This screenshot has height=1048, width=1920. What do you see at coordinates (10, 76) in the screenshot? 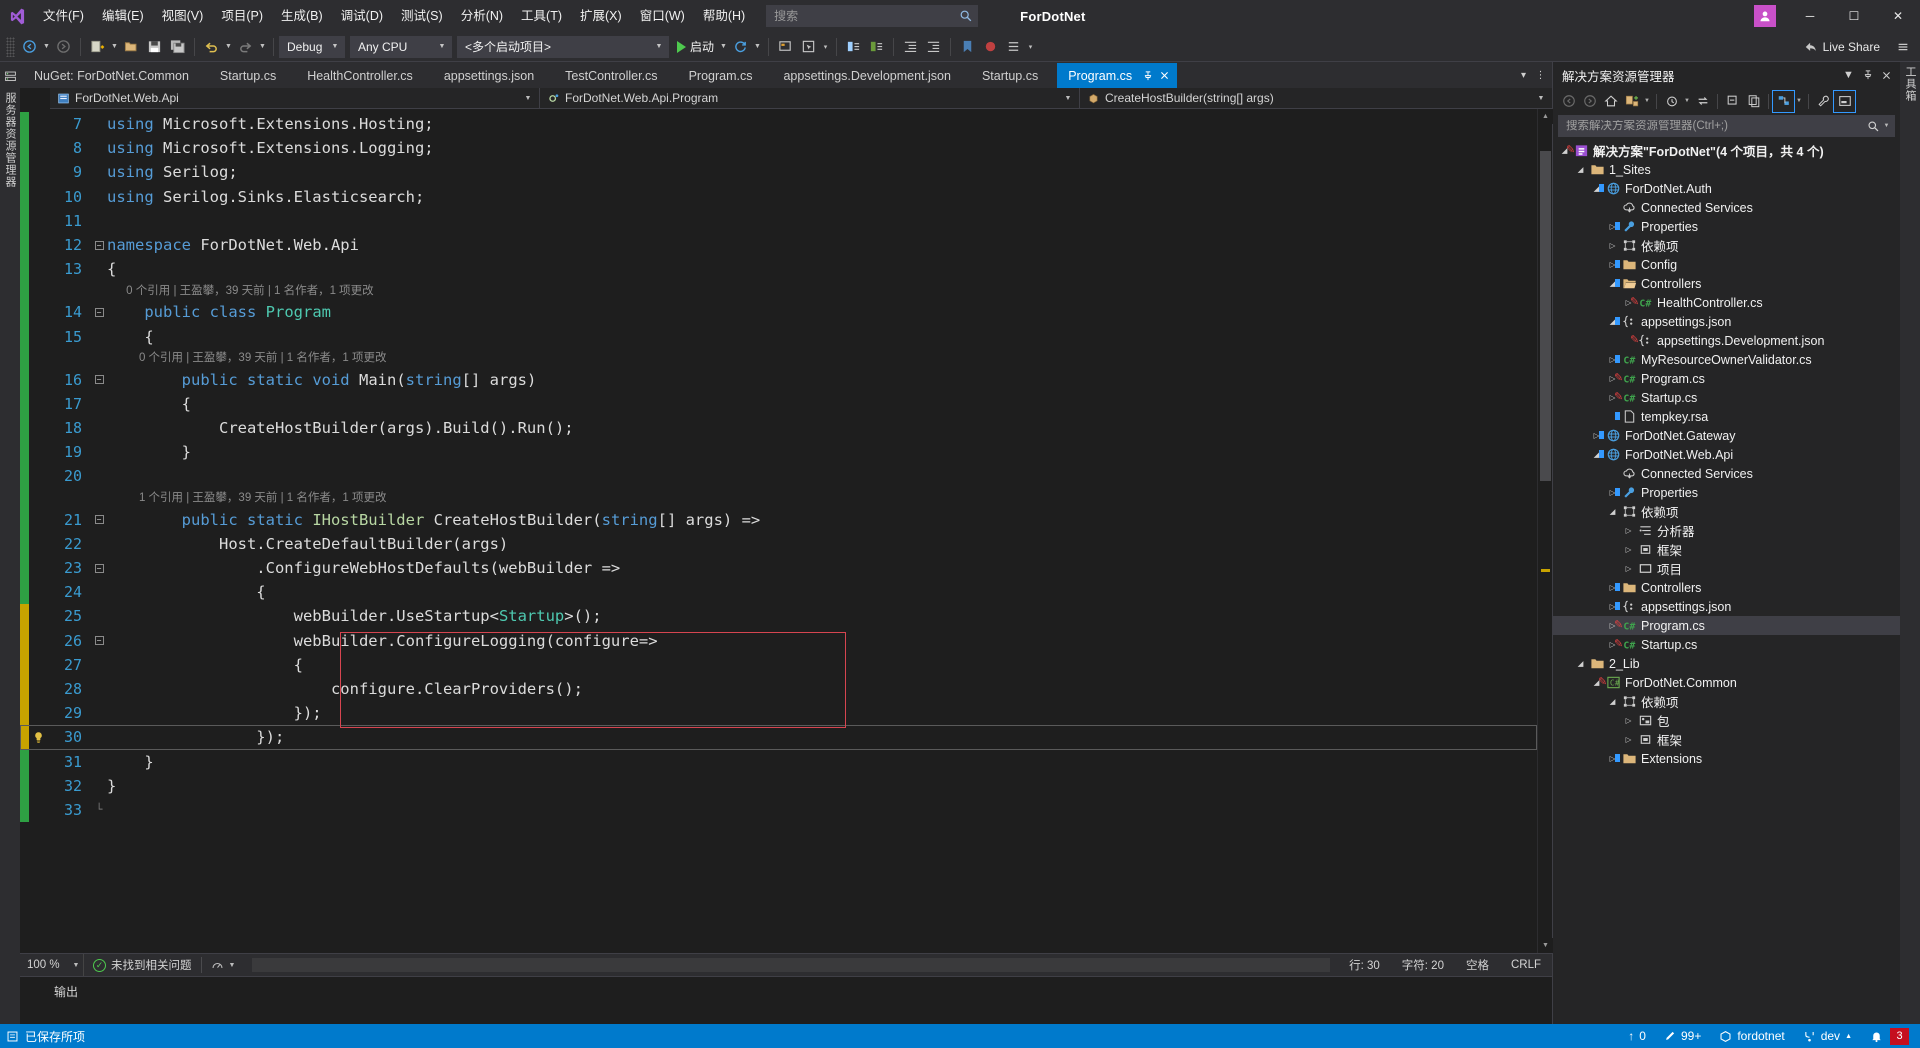
I see `server-explorer-icon` at bounding box center [10, 76].